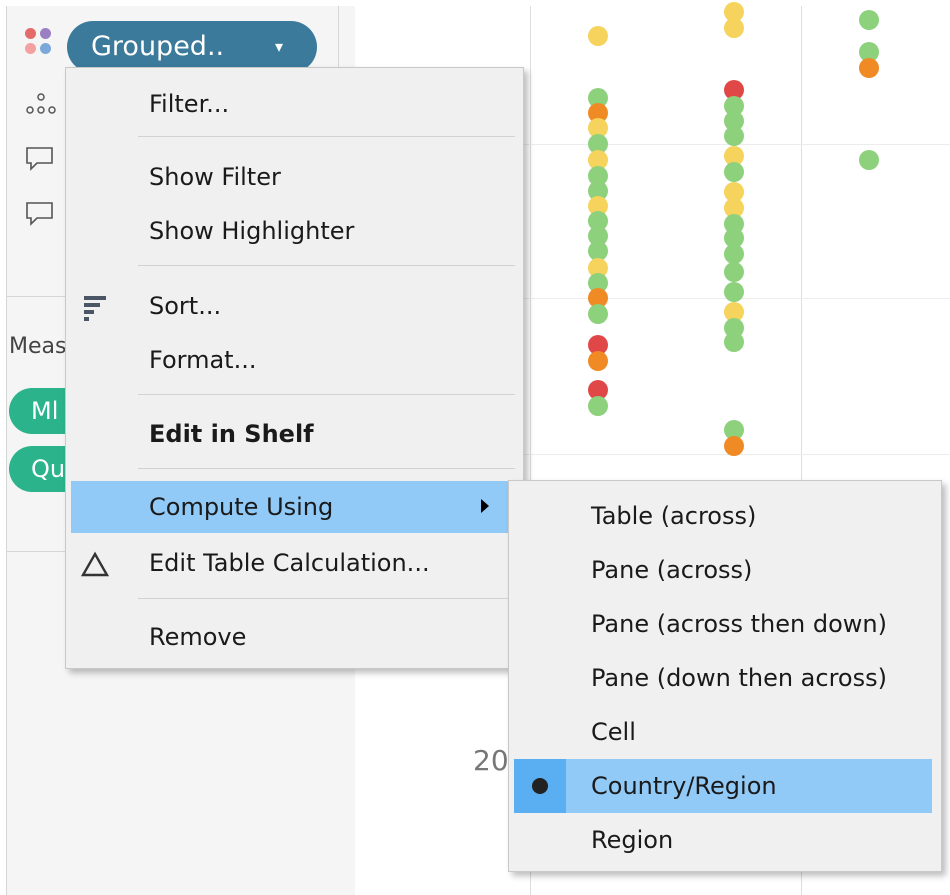 Image resolution: width=950 pixels, height=895 pixels. Describe the element at coordinates (252, 231) in the screenshot. I see `menu-item-label: Show Highlighter` at that location.